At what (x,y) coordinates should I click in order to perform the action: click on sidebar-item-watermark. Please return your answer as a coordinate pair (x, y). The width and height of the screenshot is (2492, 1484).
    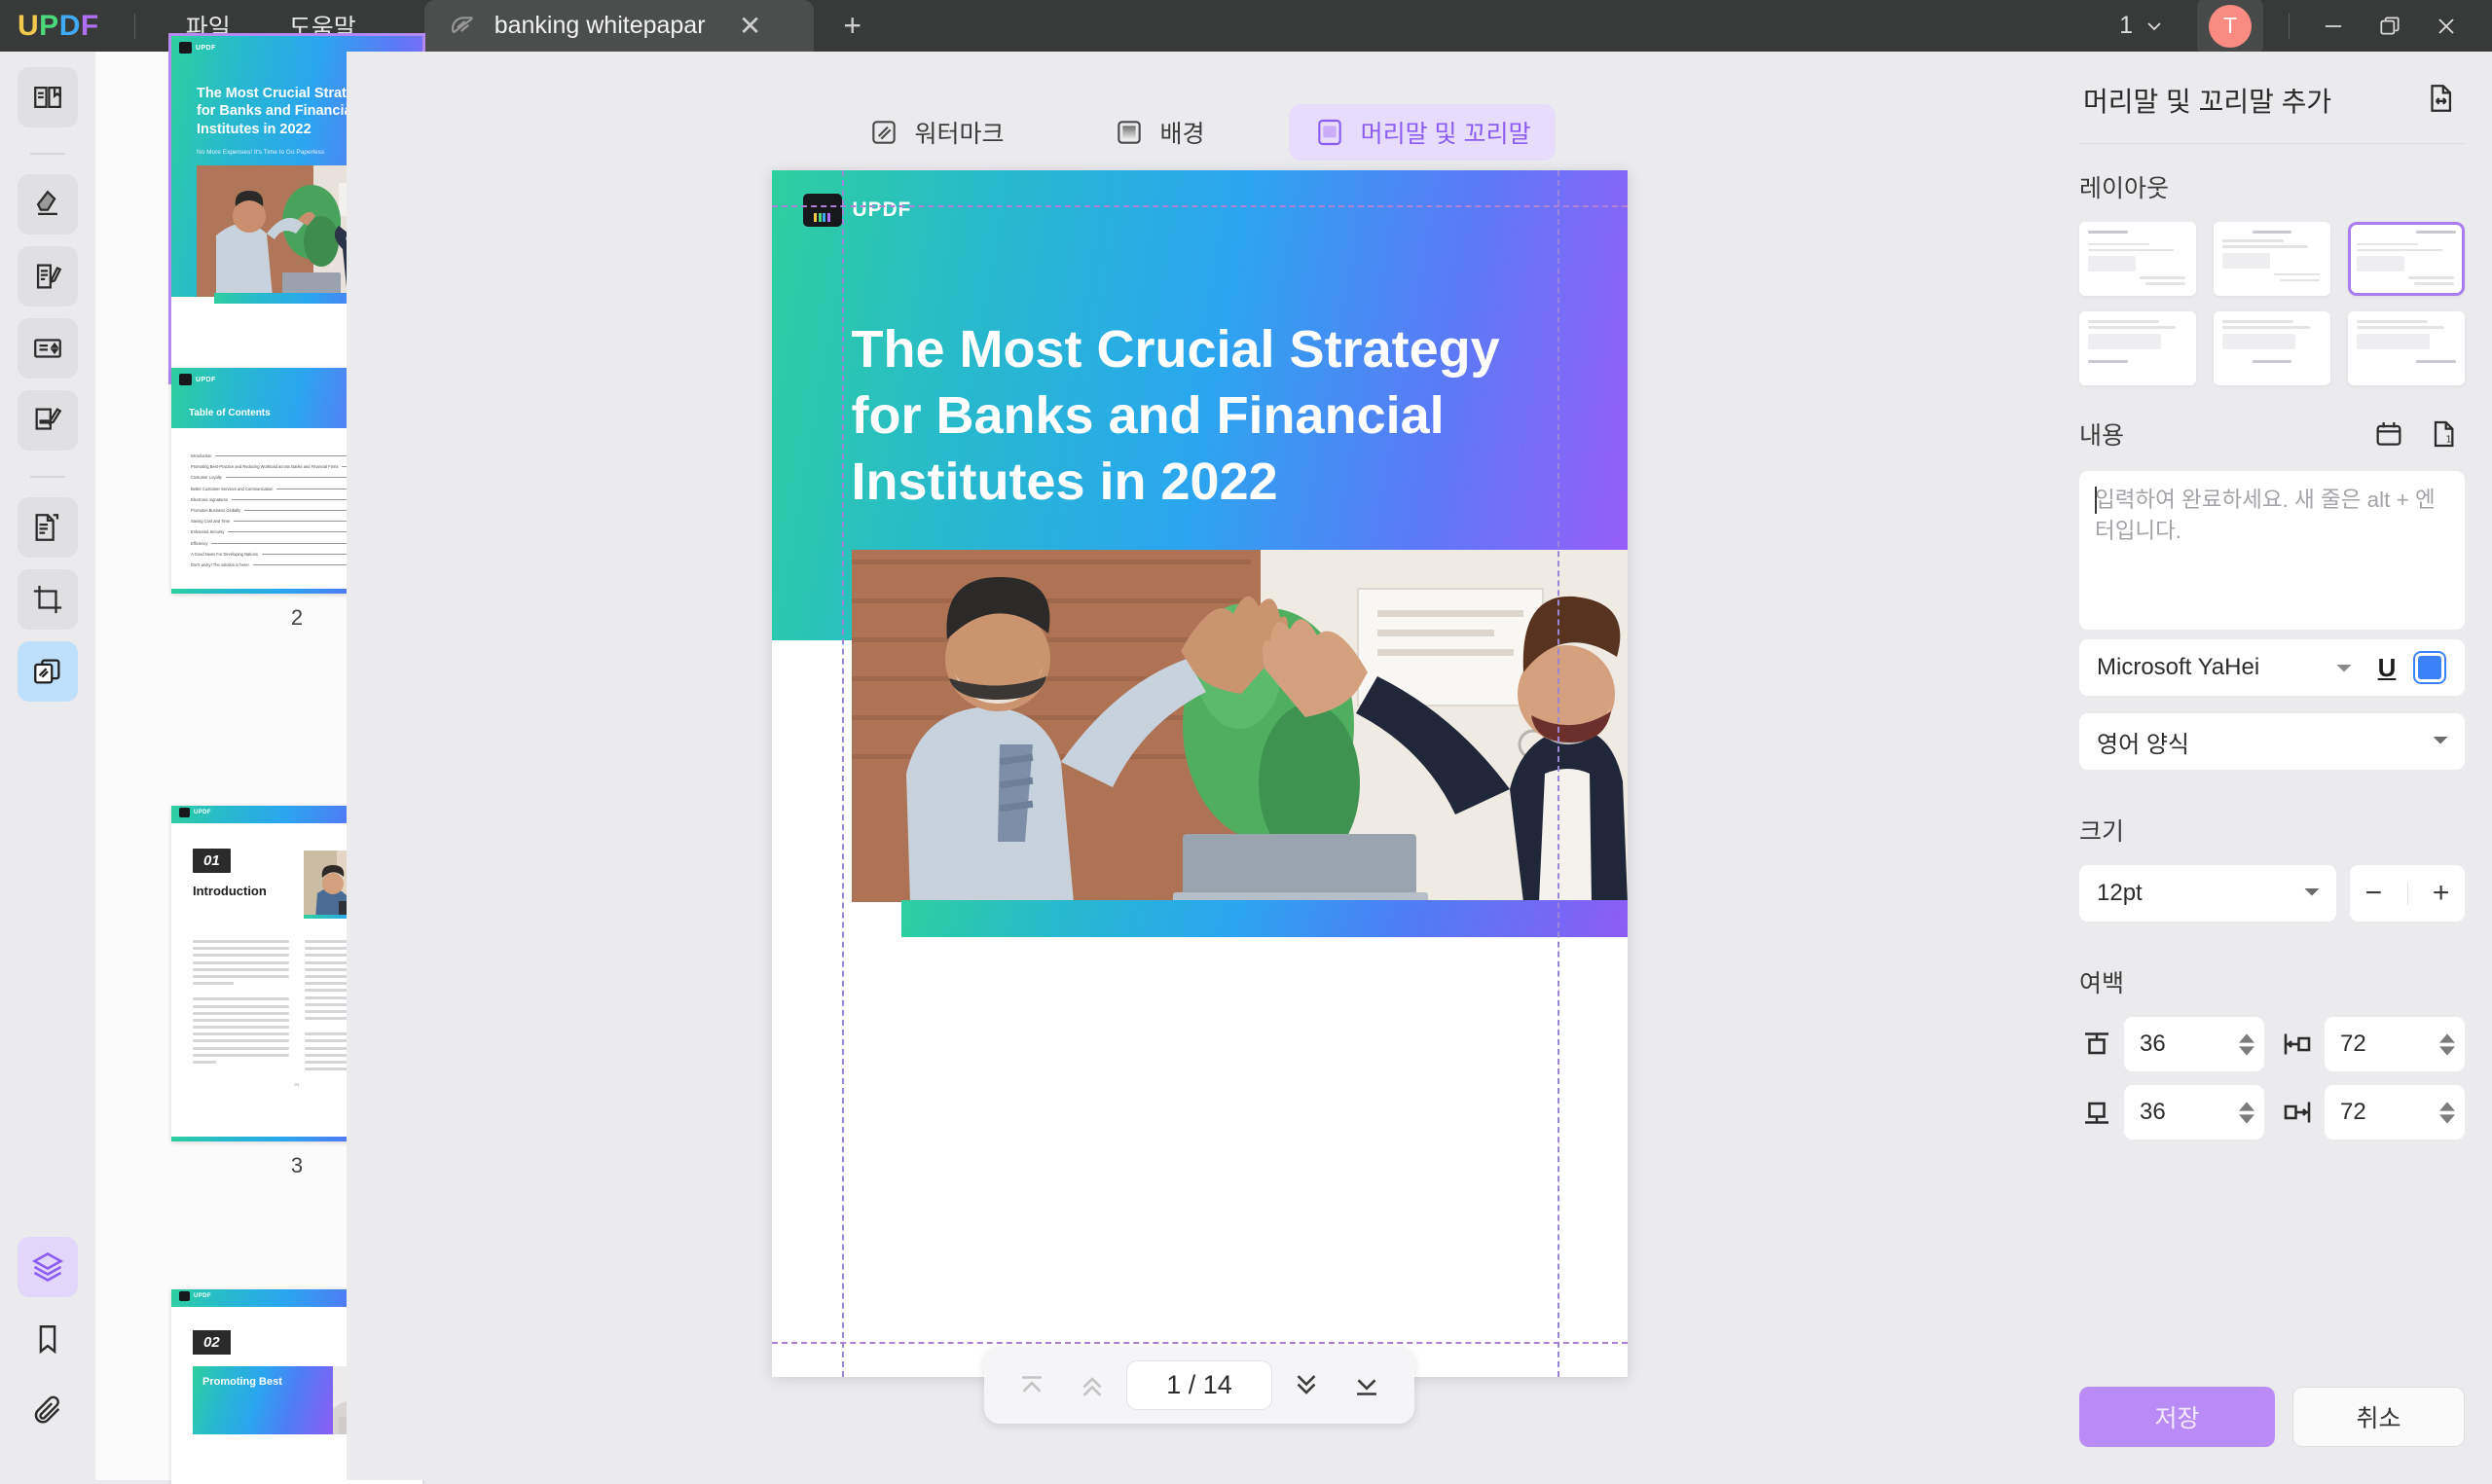
    Looking at the image, I should click on (48, 671).